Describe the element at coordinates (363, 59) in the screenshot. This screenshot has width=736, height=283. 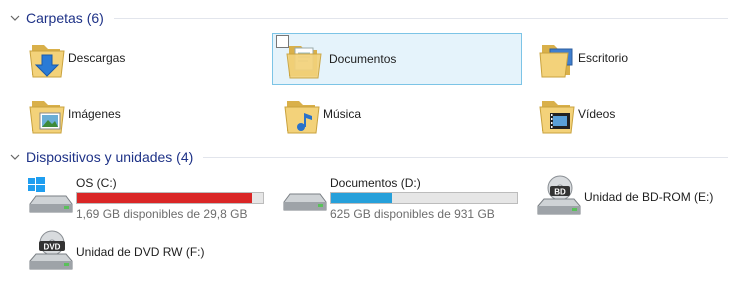
I see `folder-label: Documentos` at that location.